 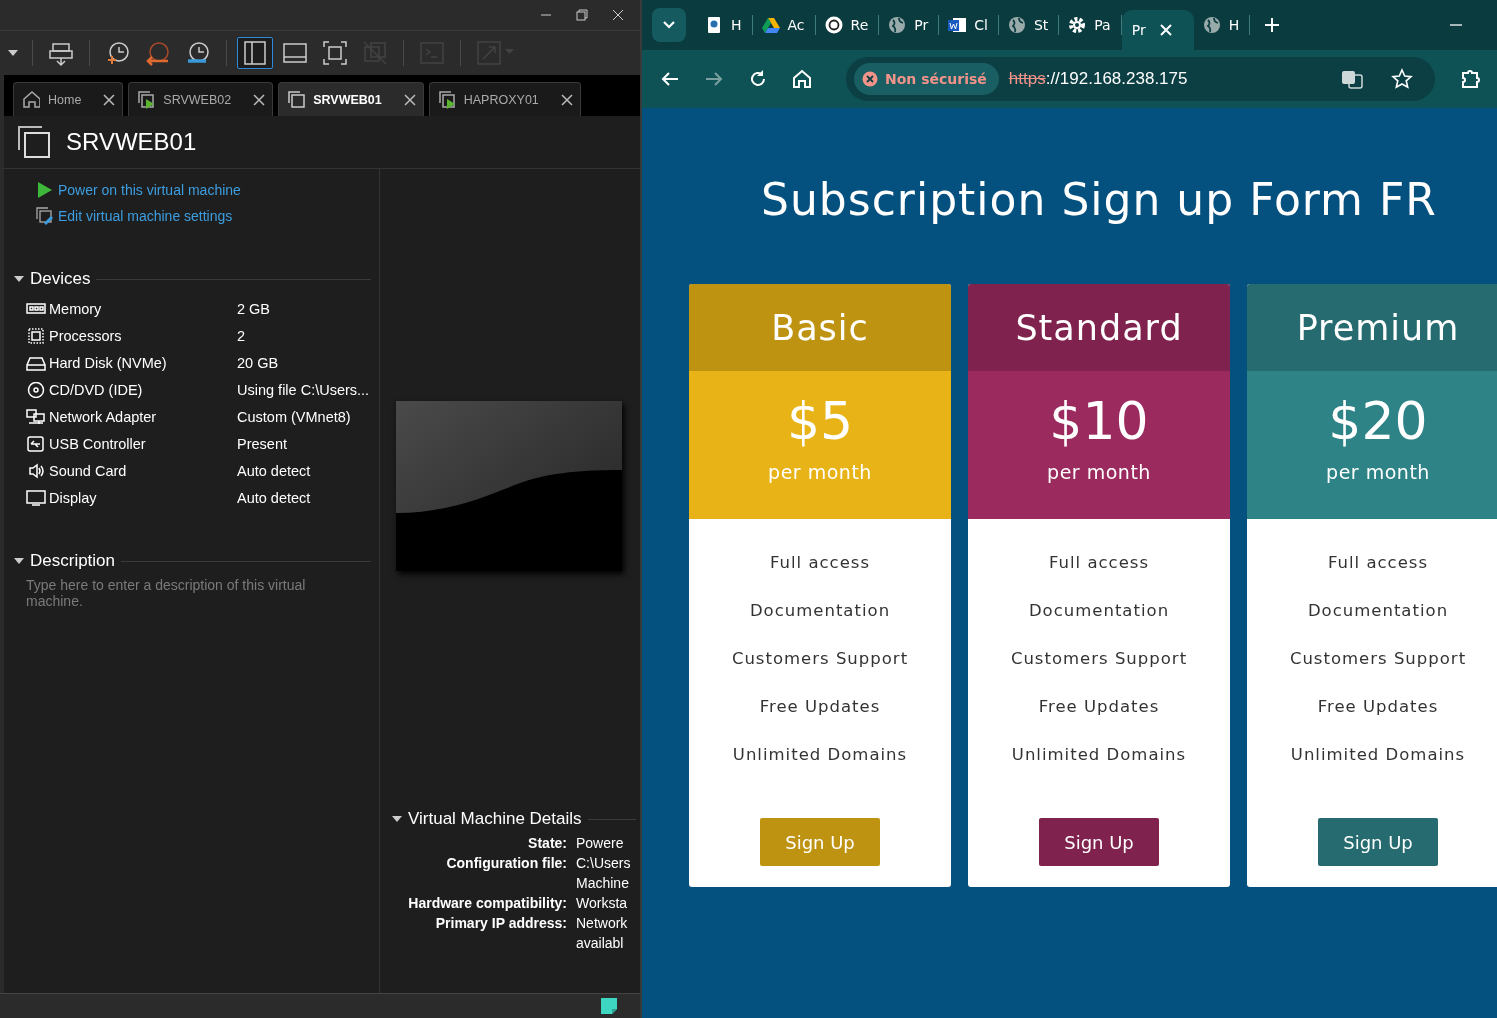 What do you see at coordinates (1272, 25) in the screenshot?
I see `new-tab-icon` at bounding box center [1272, 25].